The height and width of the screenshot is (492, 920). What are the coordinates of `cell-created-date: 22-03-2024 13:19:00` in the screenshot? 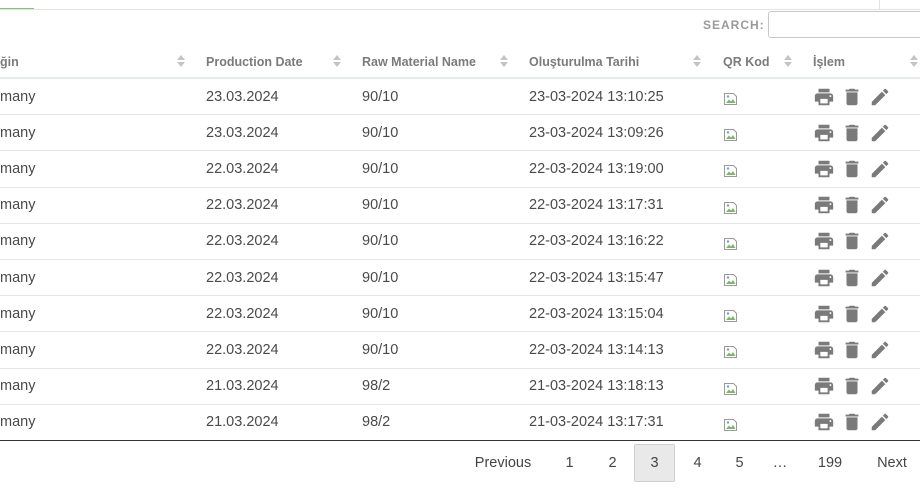 It's located at (596, 168).